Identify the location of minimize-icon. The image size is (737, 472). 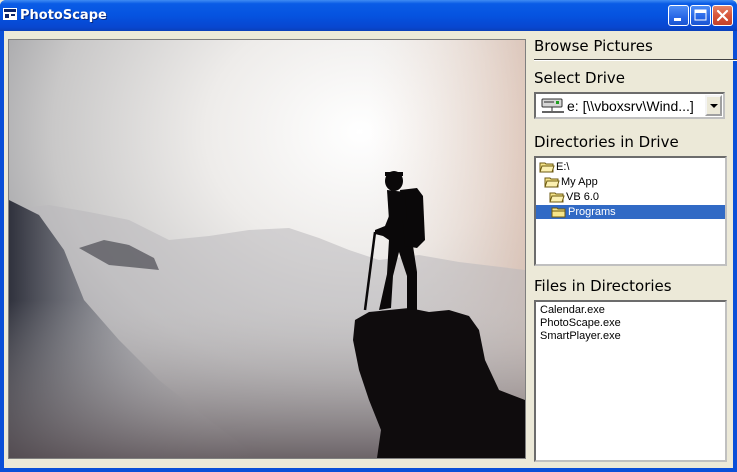
(677, 19).